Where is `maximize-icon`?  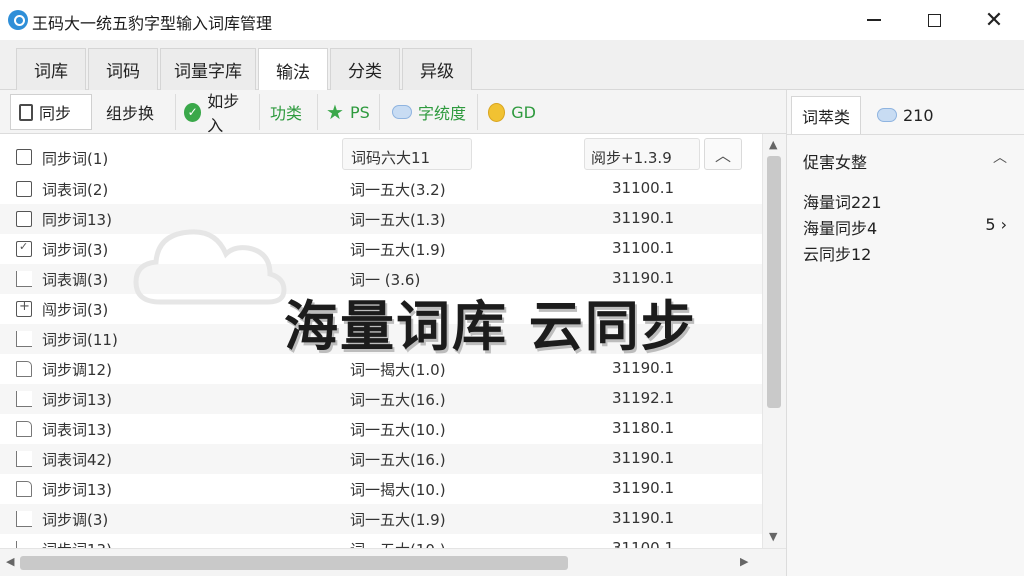
maximize-icon is located at coordinates (934, 20).